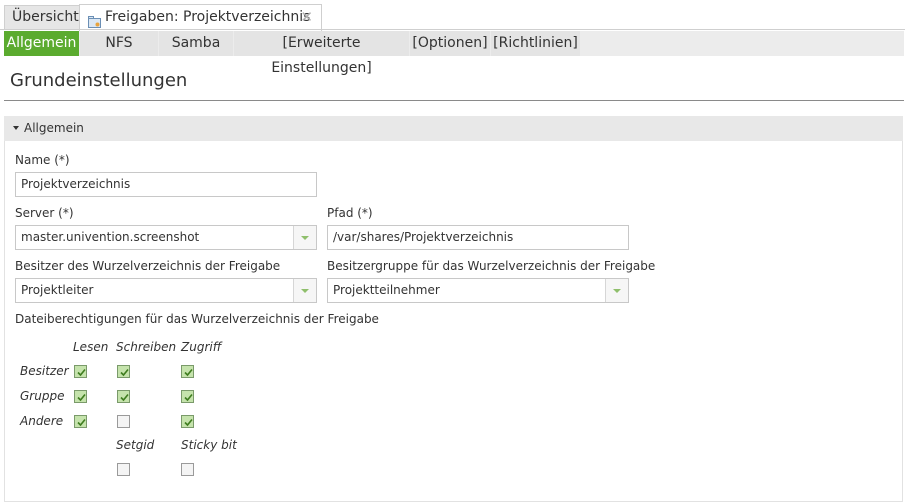  Describe the element at coordinates (478, 237) in the screenshot. I see `path-input: /var/shares/Projektverzeichnis` at that location.